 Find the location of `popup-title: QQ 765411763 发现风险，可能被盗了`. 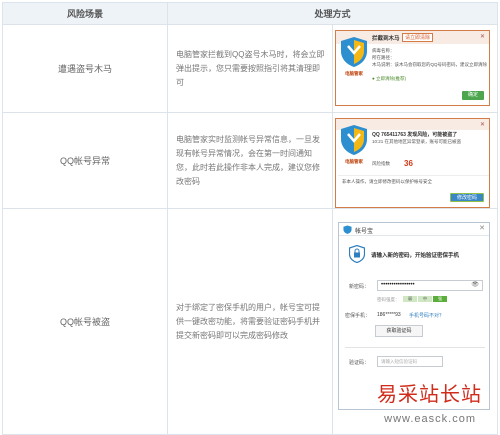

popup-title: QQ 765411763 发现风险，可能被盗了 is located at coordinates (415, 135).